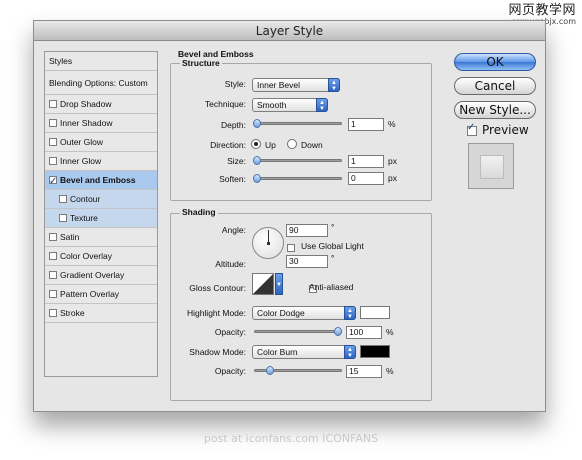 The image size is (582, 460). What do you see at coordinates (390, 371) in the screenshot?
I see `shadow-opacity-unit: %` at bounding box center [390, 371].